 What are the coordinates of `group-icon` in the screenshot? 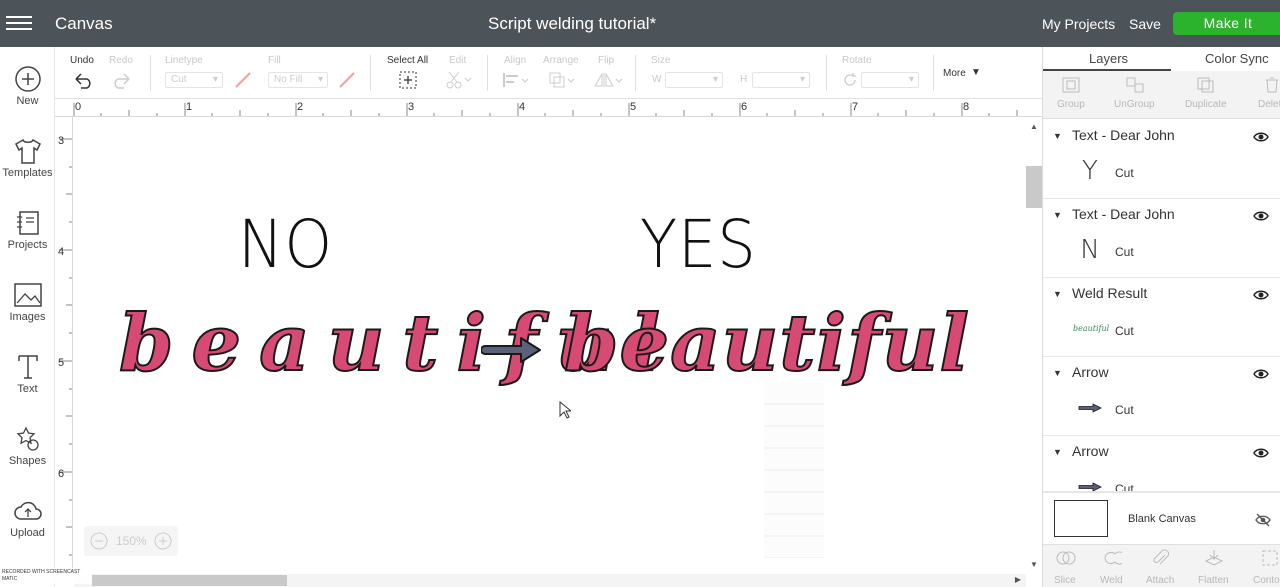 It's located at (1071, 85).